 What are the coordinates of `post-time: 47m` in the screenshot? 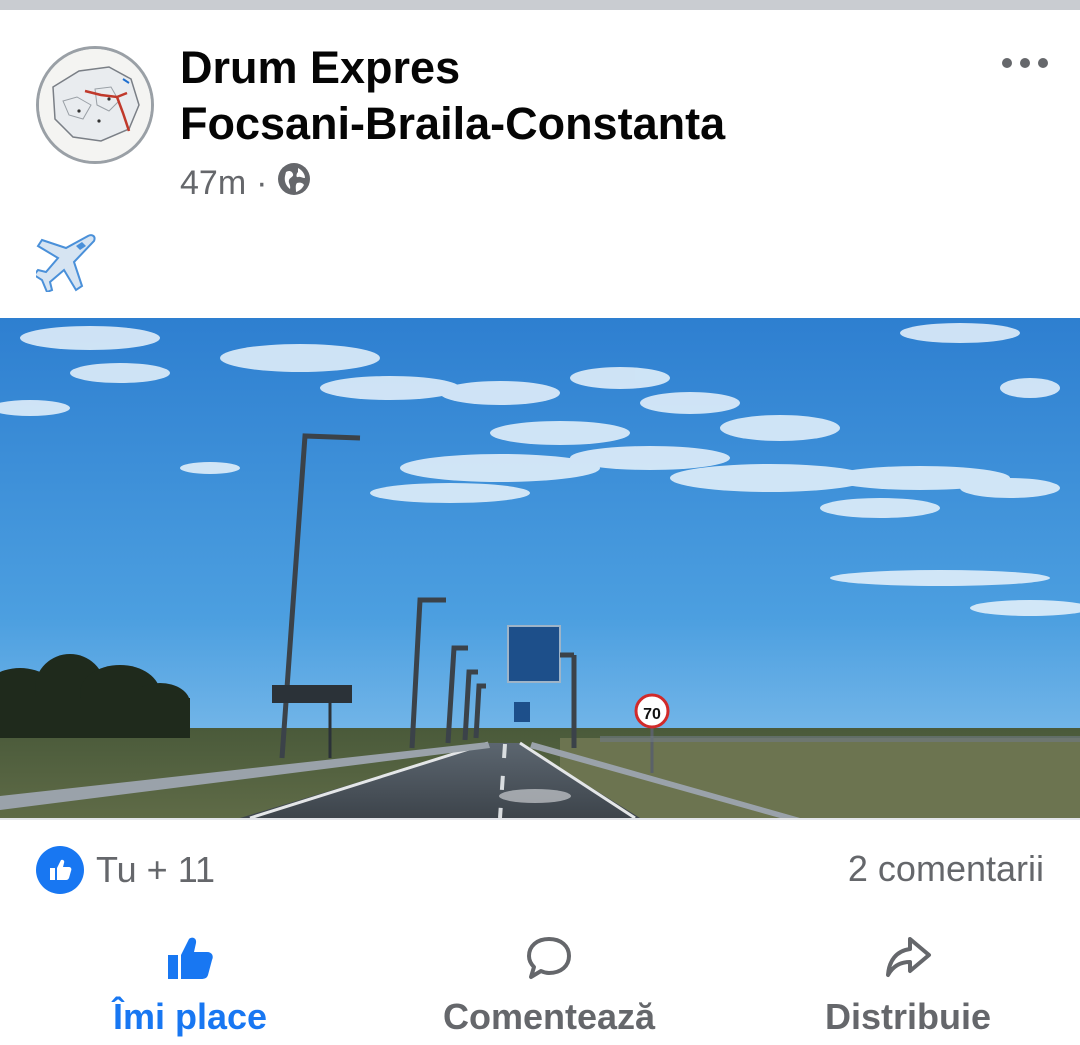 It's located at (213, 183).